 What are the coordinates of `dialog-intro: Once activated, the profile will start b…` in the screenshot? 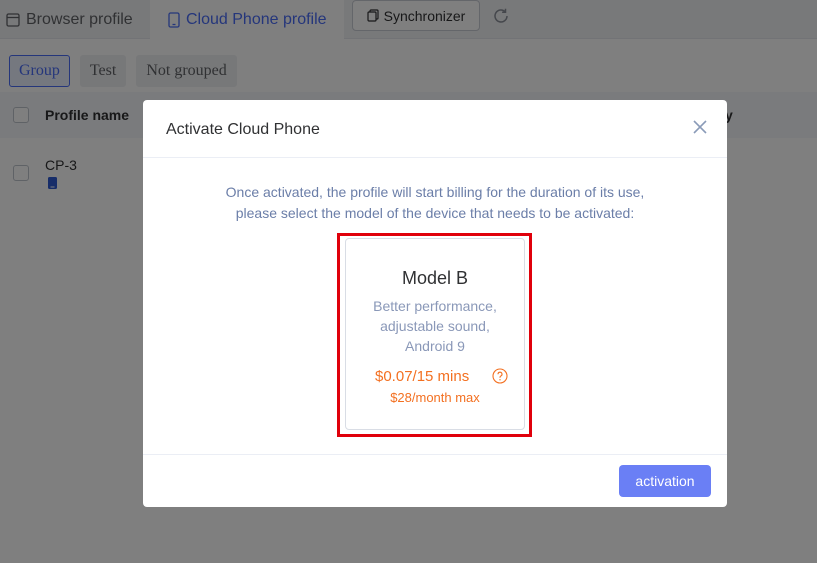 It's located at (435, 203).